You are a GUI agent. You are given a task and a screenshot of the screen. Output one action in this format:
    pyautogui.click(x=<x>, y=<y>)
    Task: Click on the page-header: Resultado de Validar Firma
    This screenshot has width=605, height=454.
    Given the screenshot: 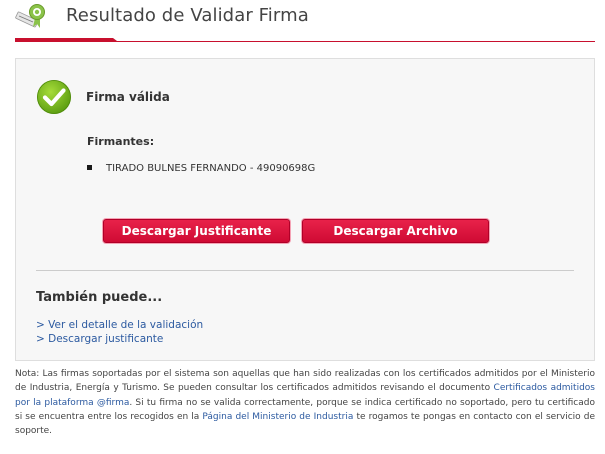 What is the action you would take?
    pyautogui.click(x=305, y=22)
    